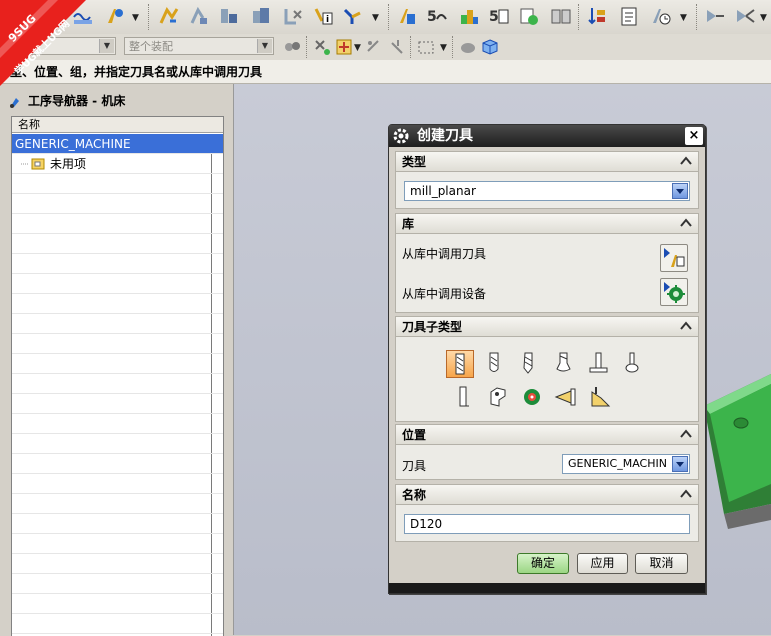 The width and height of the screenshot is (771, 636). I want to click on machine-tool-icon, so click(529, 16).